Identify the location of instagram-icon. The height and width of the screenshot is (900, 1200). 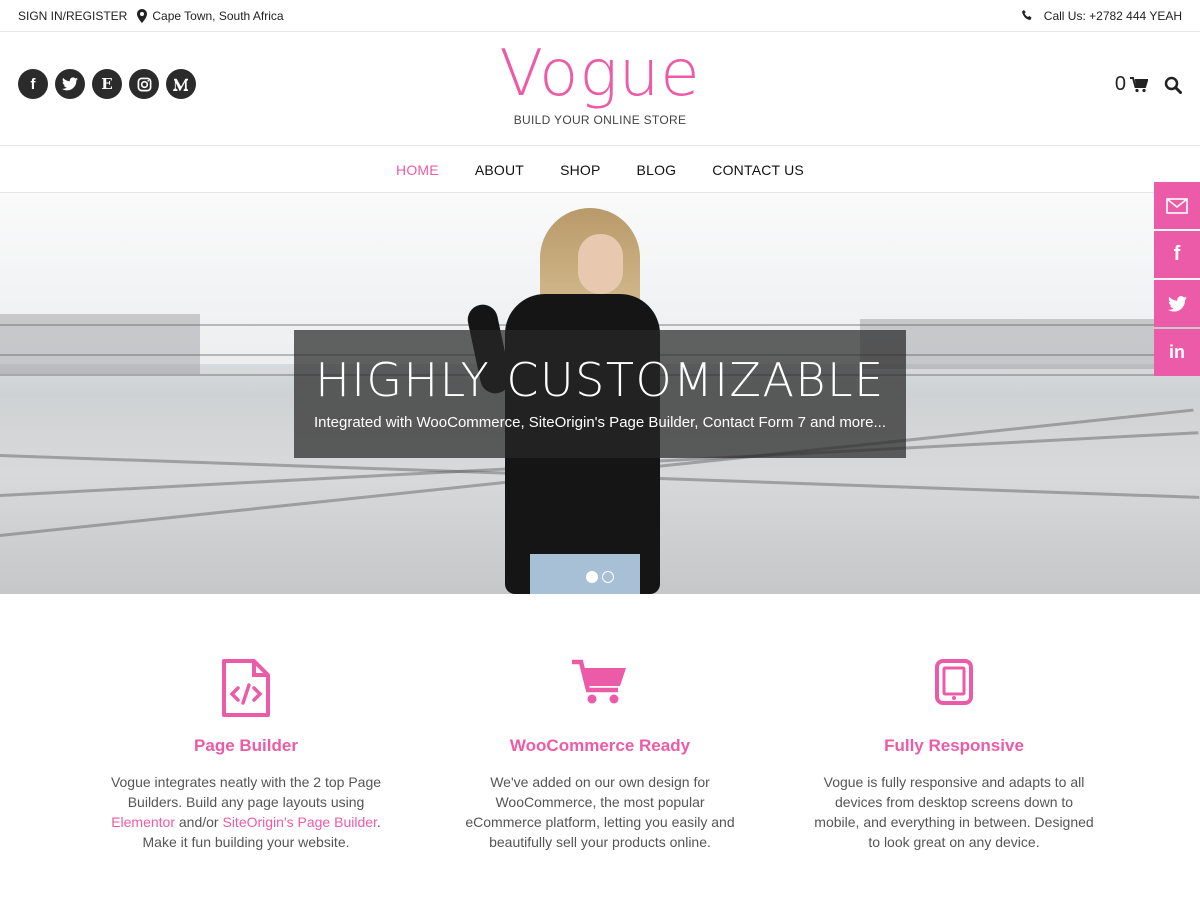
(144, 84).